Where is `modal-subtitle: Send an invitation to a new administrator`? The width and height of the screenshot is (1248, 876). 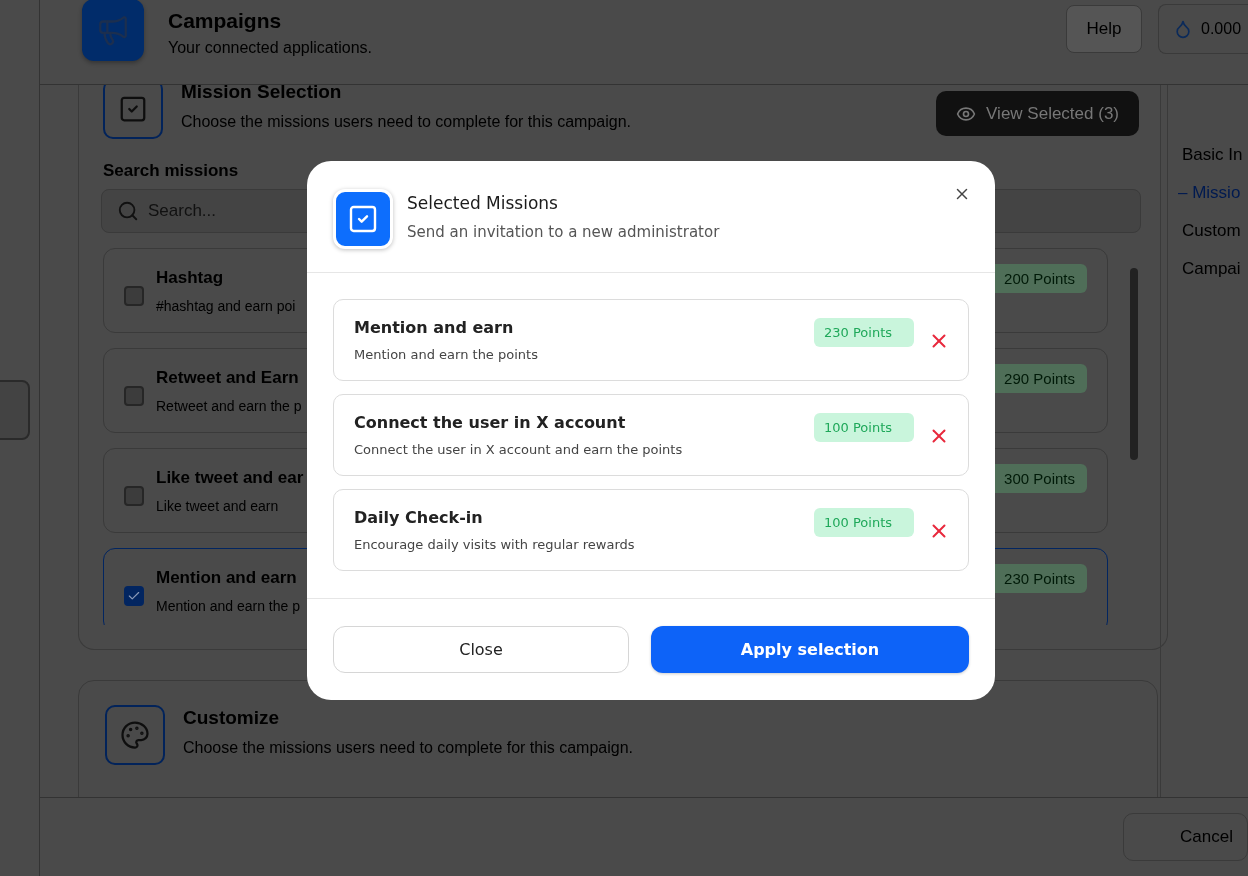 modal-subtitle: Send an invitation to a new administrator is located at coordinates (563, 232).